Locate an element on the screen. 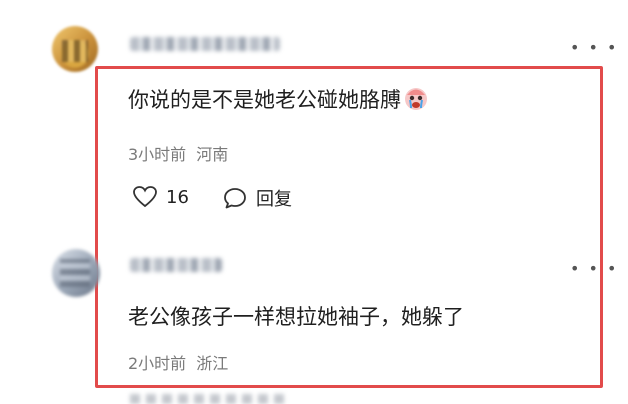 The height and width of the screenshot is (404, 628). reply-button: 回复 is located at coordinates (257, 198).